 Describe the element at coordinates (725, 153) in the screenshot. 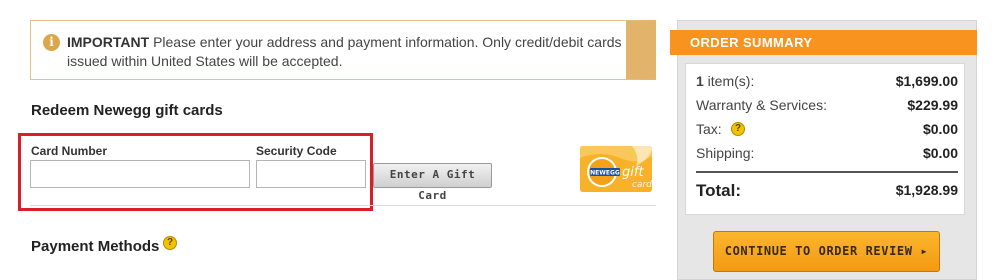

I see `shipping-label: Shipping:` at that location.